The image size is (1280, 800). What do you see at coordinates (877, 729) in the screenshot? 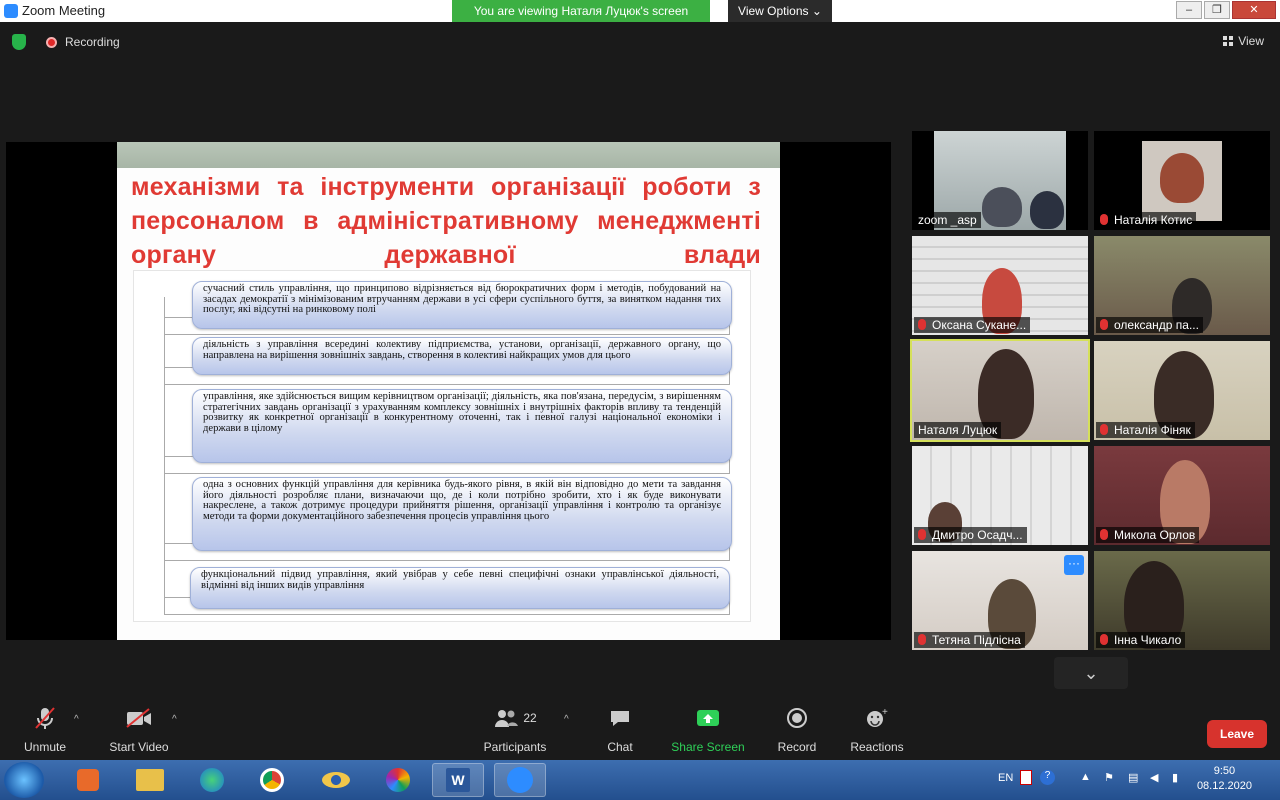
I see `reactions-button: + Reactions` at bounding box center [877, 729].